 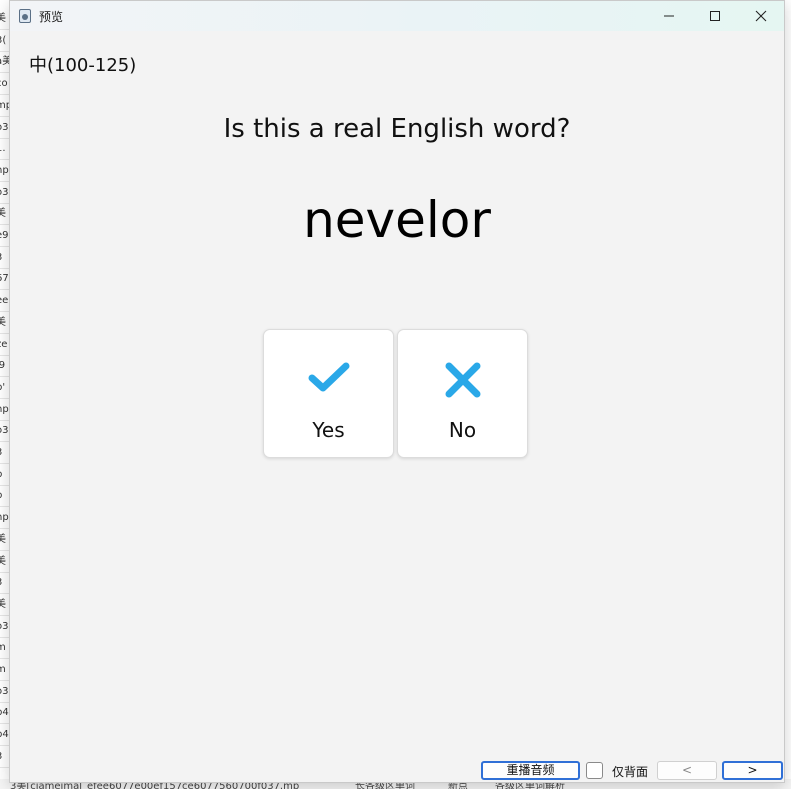 What do you see at coordinates (25, 16) in the screenshot?
I see `app-icon` at bounding box center [25, 16].